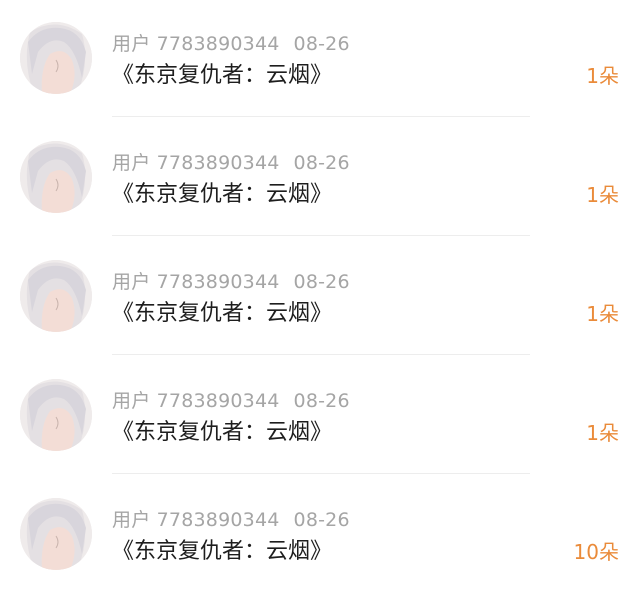 This screenshot has width=640, height=602. Describe the element at coordinates (596, 552) in the screenshot. I see `flower-count: 10朵` at that location.